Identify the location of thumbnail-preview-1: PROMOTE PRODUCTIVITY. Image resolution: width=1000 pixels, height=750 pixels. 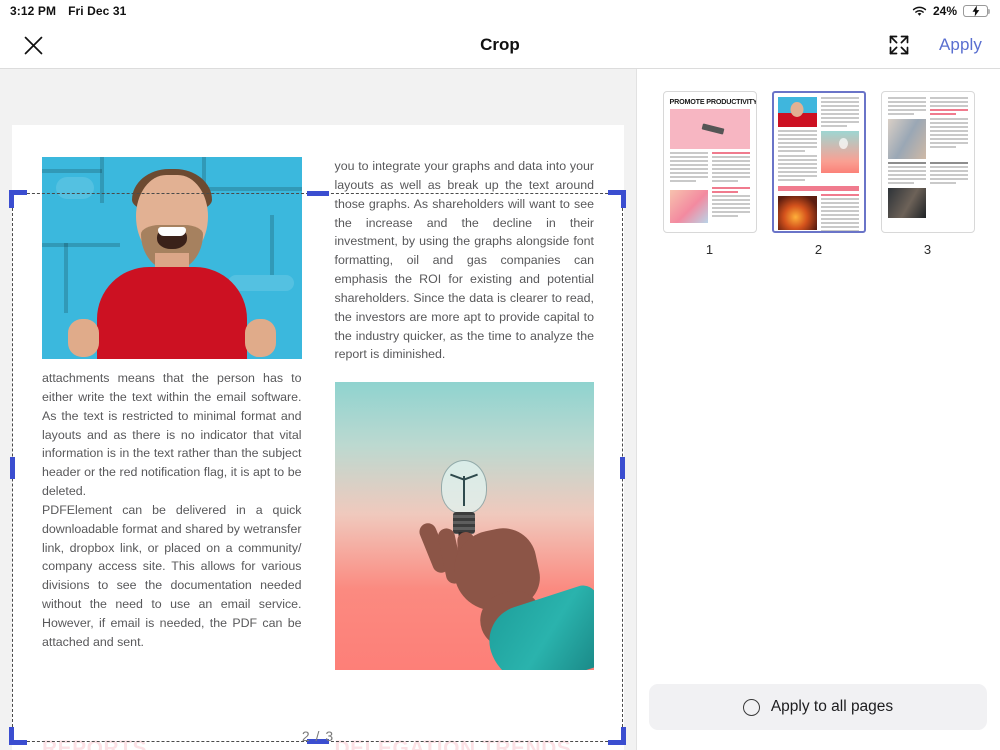
(709, 162).